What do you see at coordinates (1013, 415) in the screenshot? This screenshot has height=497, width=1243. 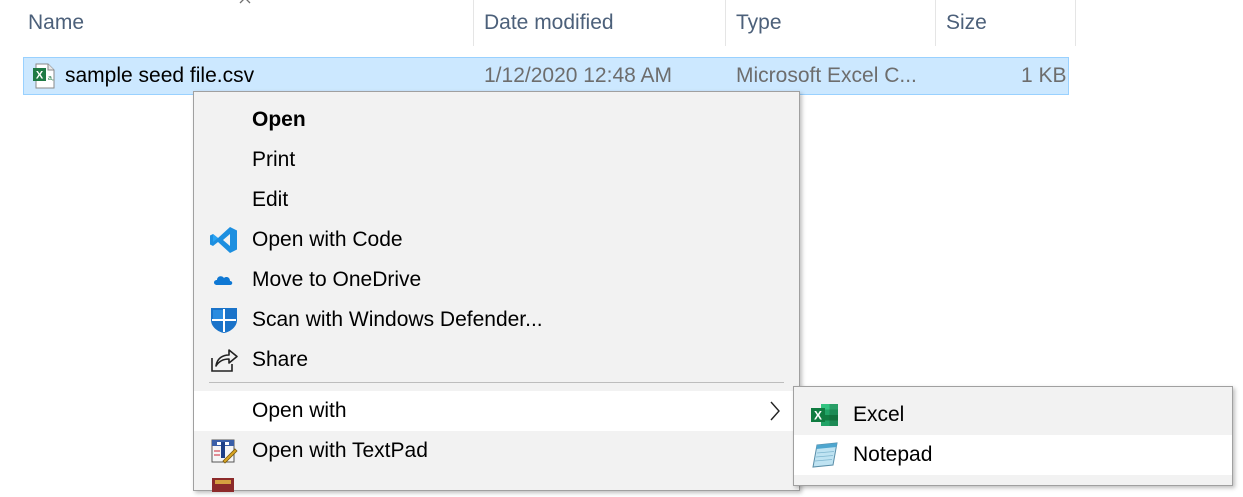 I see `submenu-item-excel: X Excel` at bounding box center [1013, 415].